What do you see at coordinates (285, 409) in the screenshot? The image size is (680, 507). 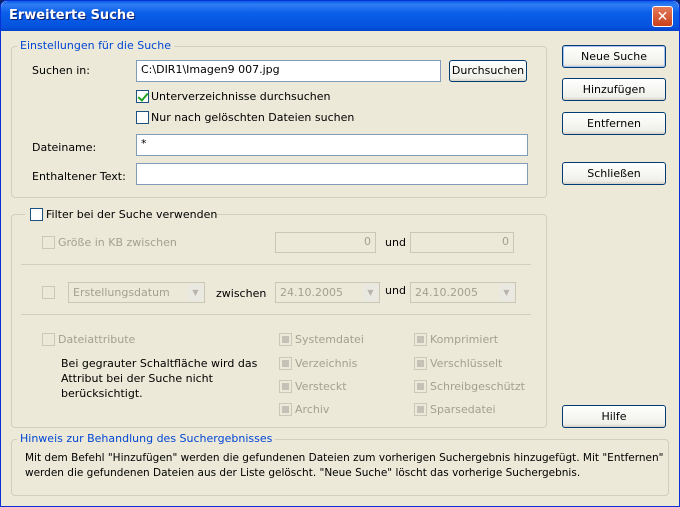 I see `attr-archive-checkbox` at bounding box center [285, 409].